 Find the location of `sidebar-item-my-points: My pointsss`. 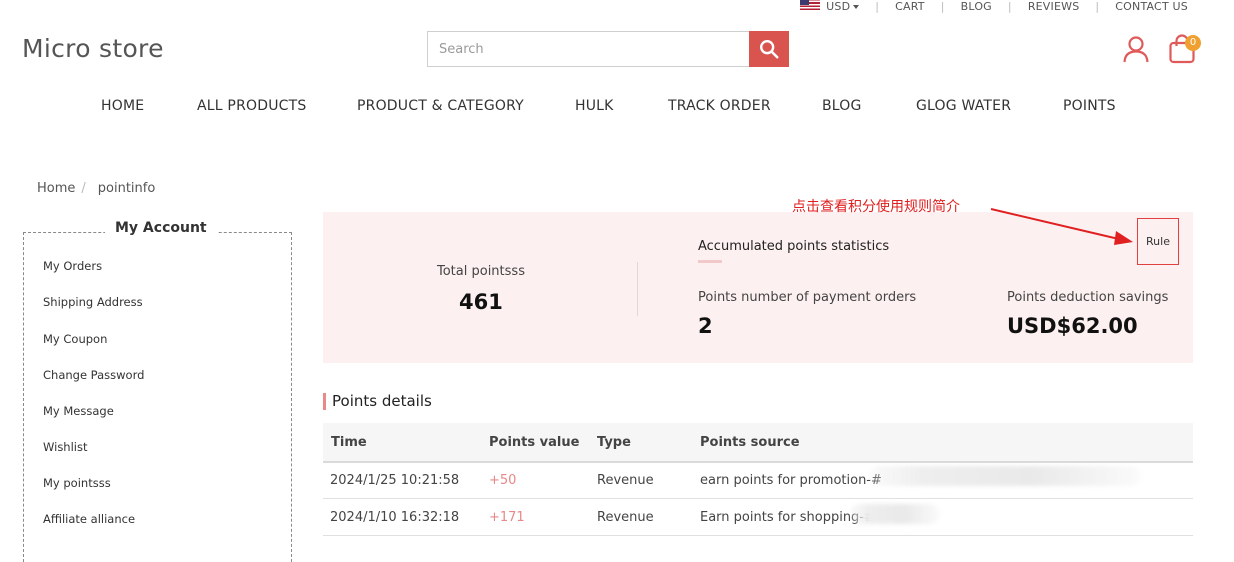

sidebar-item-my-points: My pointsss is located at coordinates (77, 483).